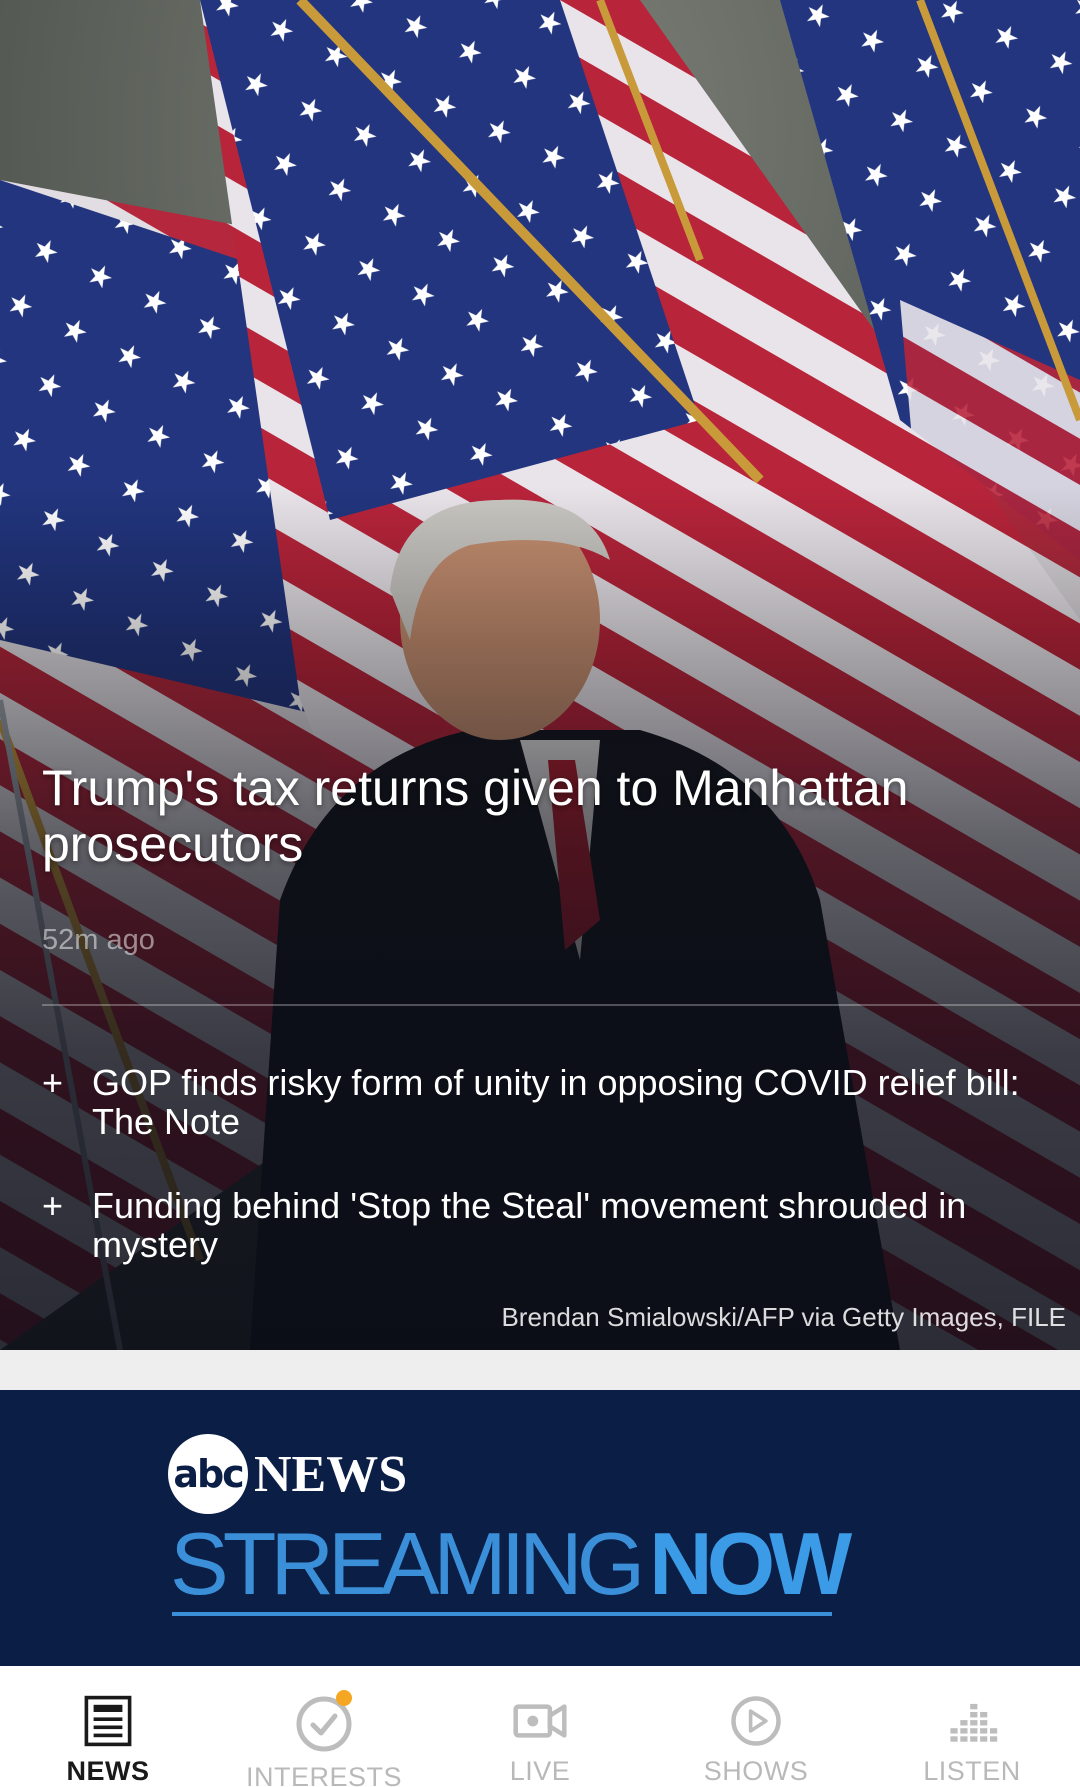 This screenshot has height=1787, width=1080. What do you see at coordinates (972, 1771) in the screenshot?
I see `nav-label: LISTEN` at bounding box center [972, 1771].